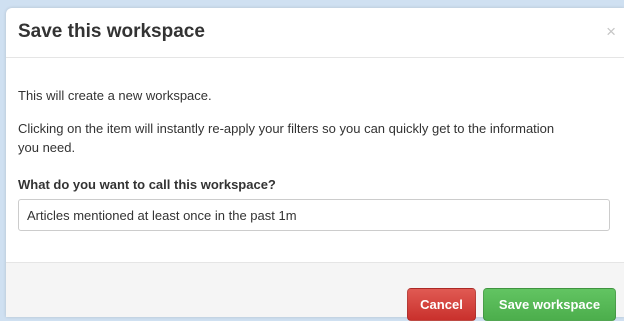 The width and height of the screenshot is (624, 321). Describe the element at coordinates (549, 304) in the screenshot. I see `save-workspace-button: Save workspace` at that location.